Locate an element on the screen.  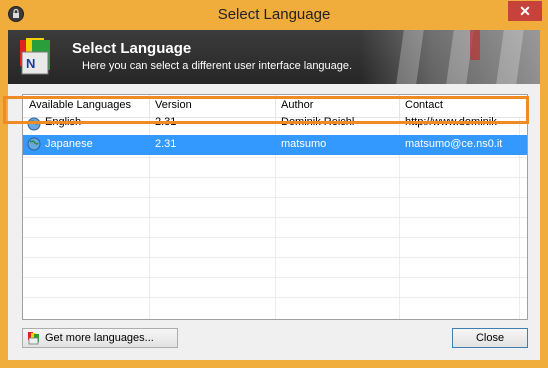
column-header-language: Available Languages is located at coordinates (80, 105).